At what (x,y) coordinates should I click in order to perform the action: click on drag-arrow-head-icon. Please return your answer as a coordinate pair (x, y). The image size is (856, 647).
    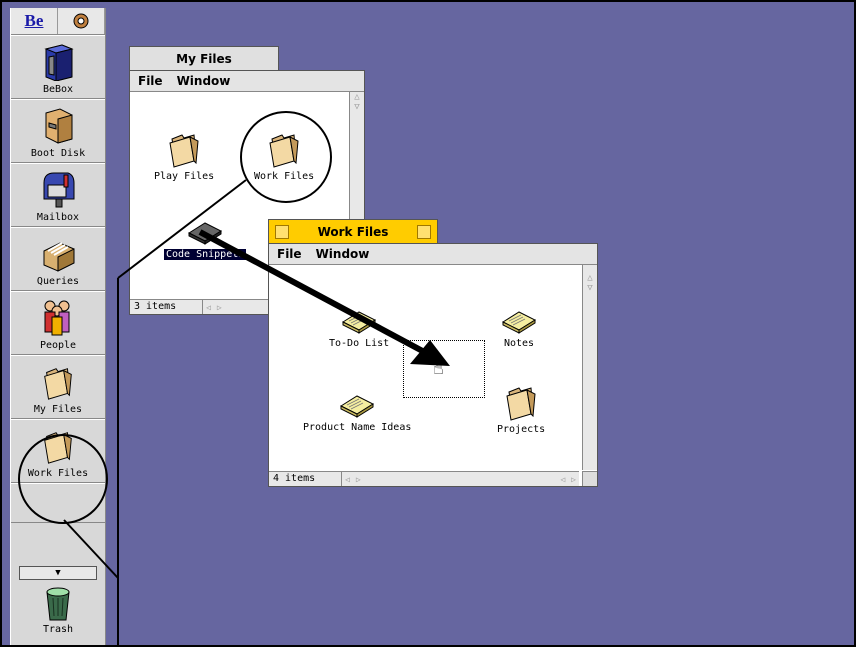
    Looking at the image, I should click on (430, 353).